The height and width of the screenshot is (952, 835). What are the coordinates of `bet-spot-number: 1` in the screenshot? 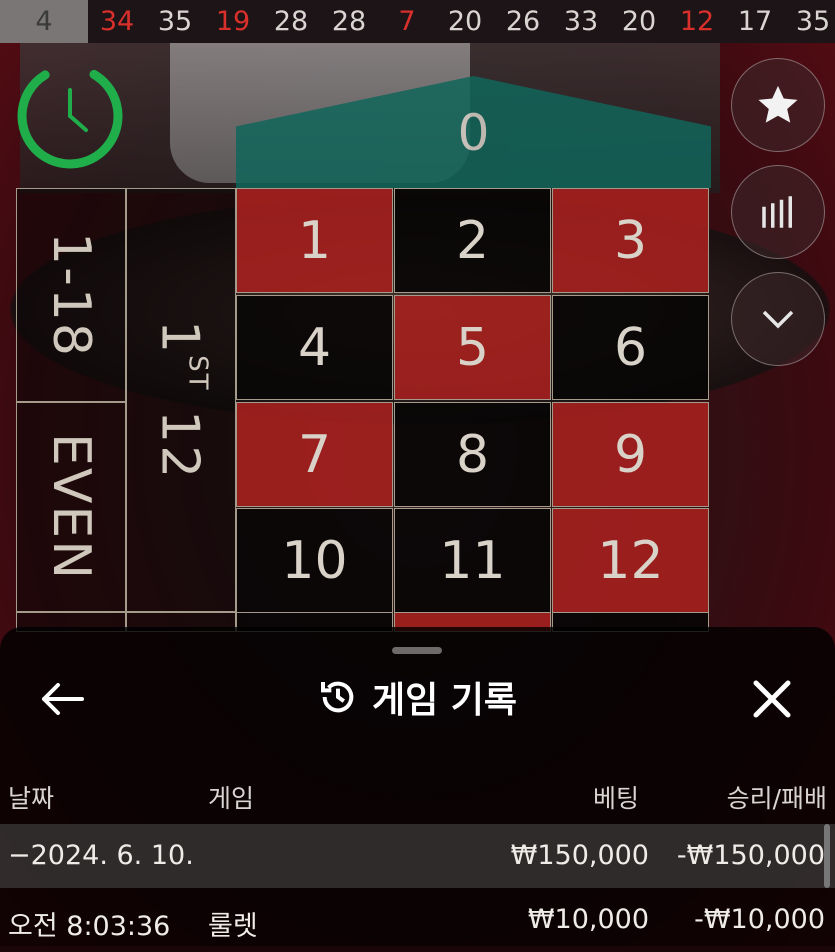 It's located at (314, 240).